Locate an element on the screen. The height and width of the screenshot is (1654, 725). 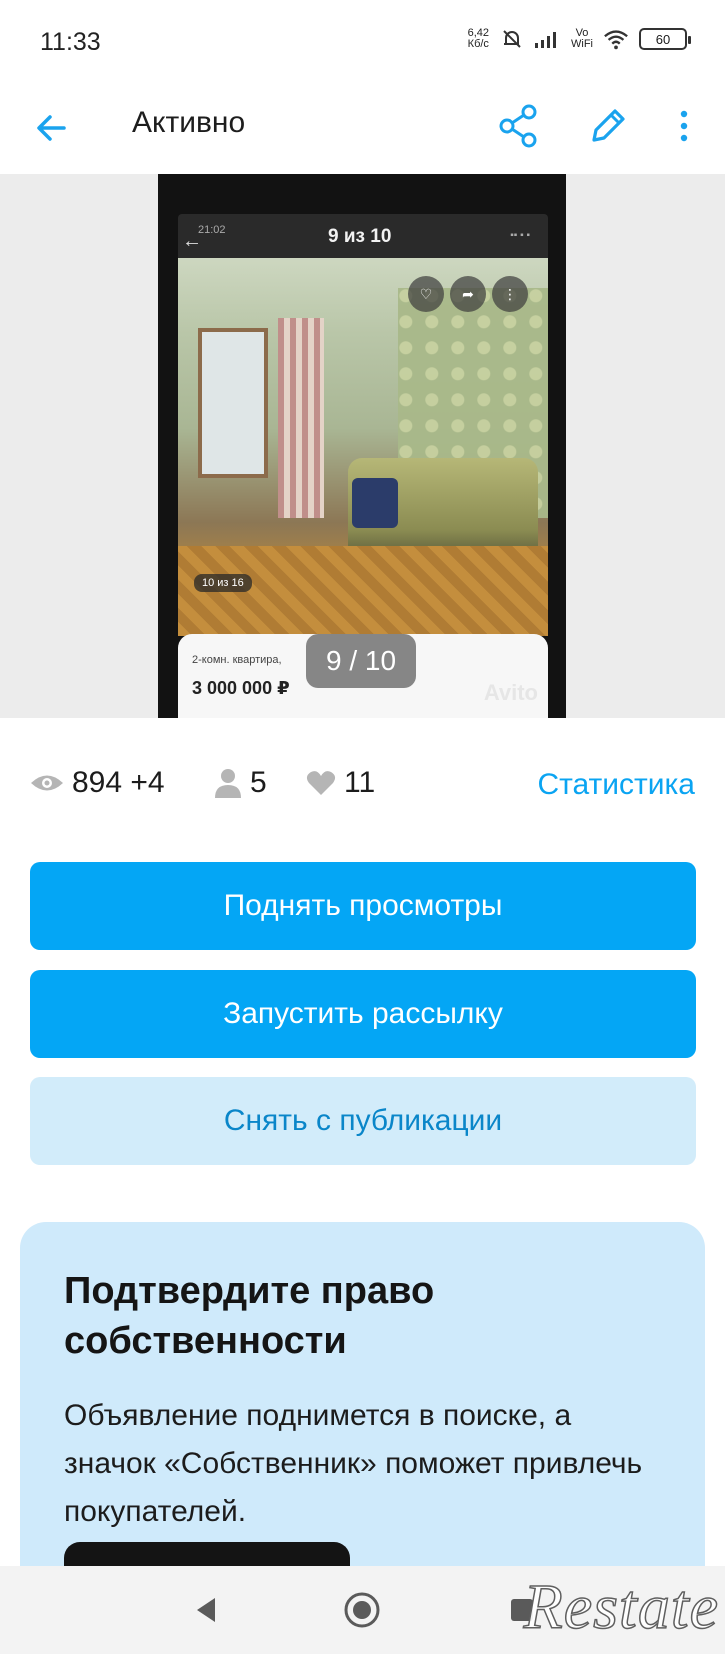
restate-watermark: Restate is located at coordinates (621, 1606).